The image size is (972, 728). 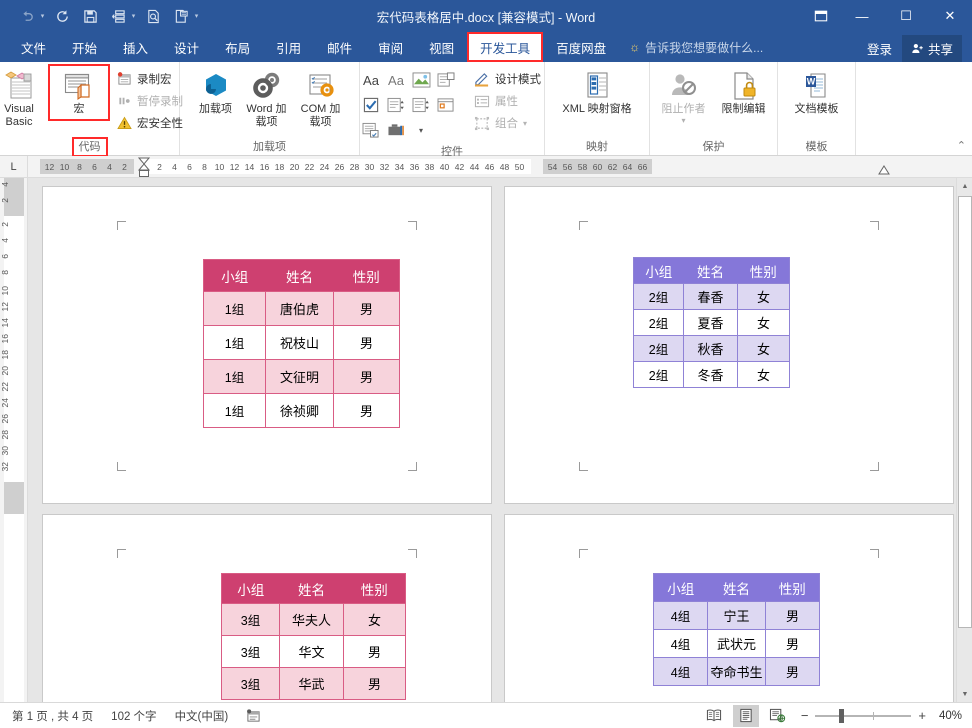 What do you see at coordinates (121, 225) in the screenshot?
I see `margin-mark-top-left` at bounding box center [121, 225].